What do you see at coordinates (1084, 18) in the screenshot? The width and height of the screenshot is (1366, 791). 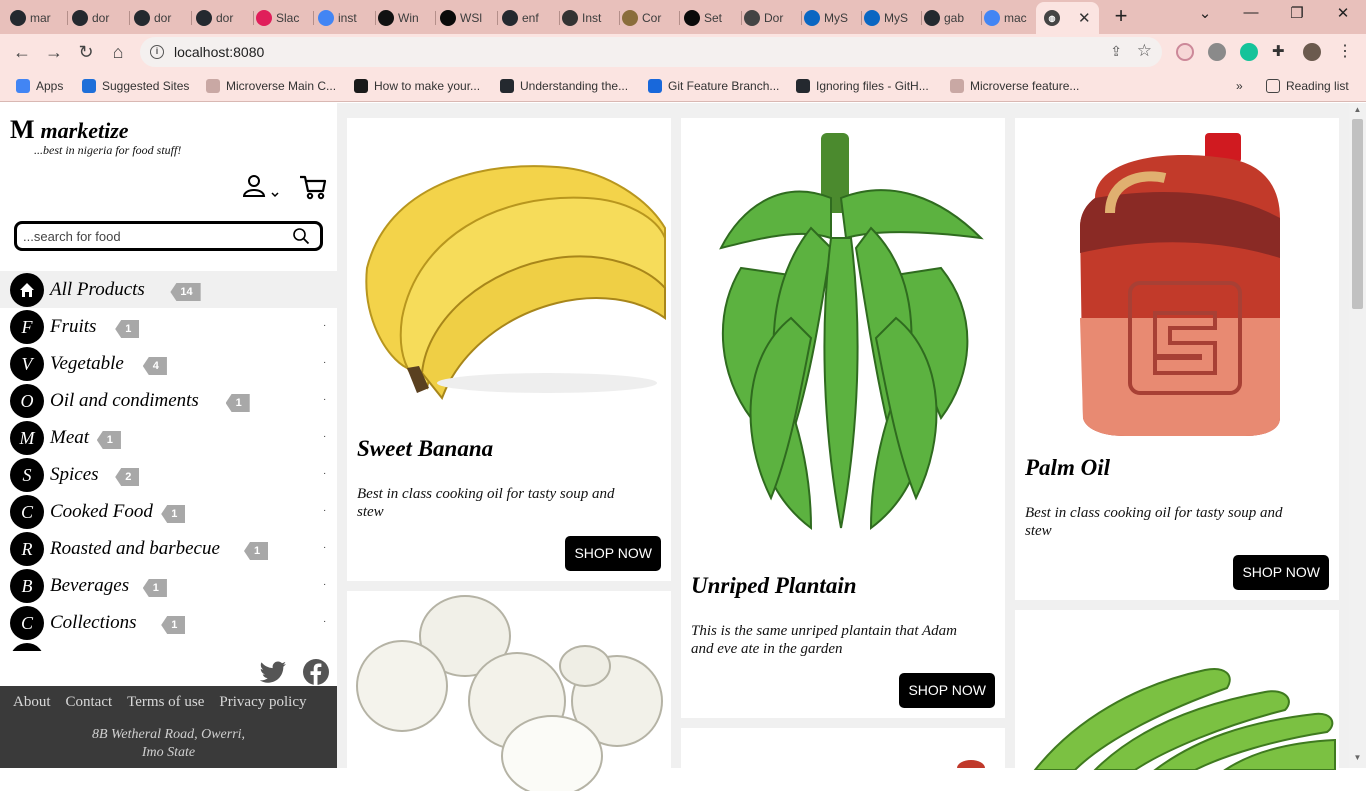 I see `close-tab-icon: ✕` at bounding box center [1084, 18].